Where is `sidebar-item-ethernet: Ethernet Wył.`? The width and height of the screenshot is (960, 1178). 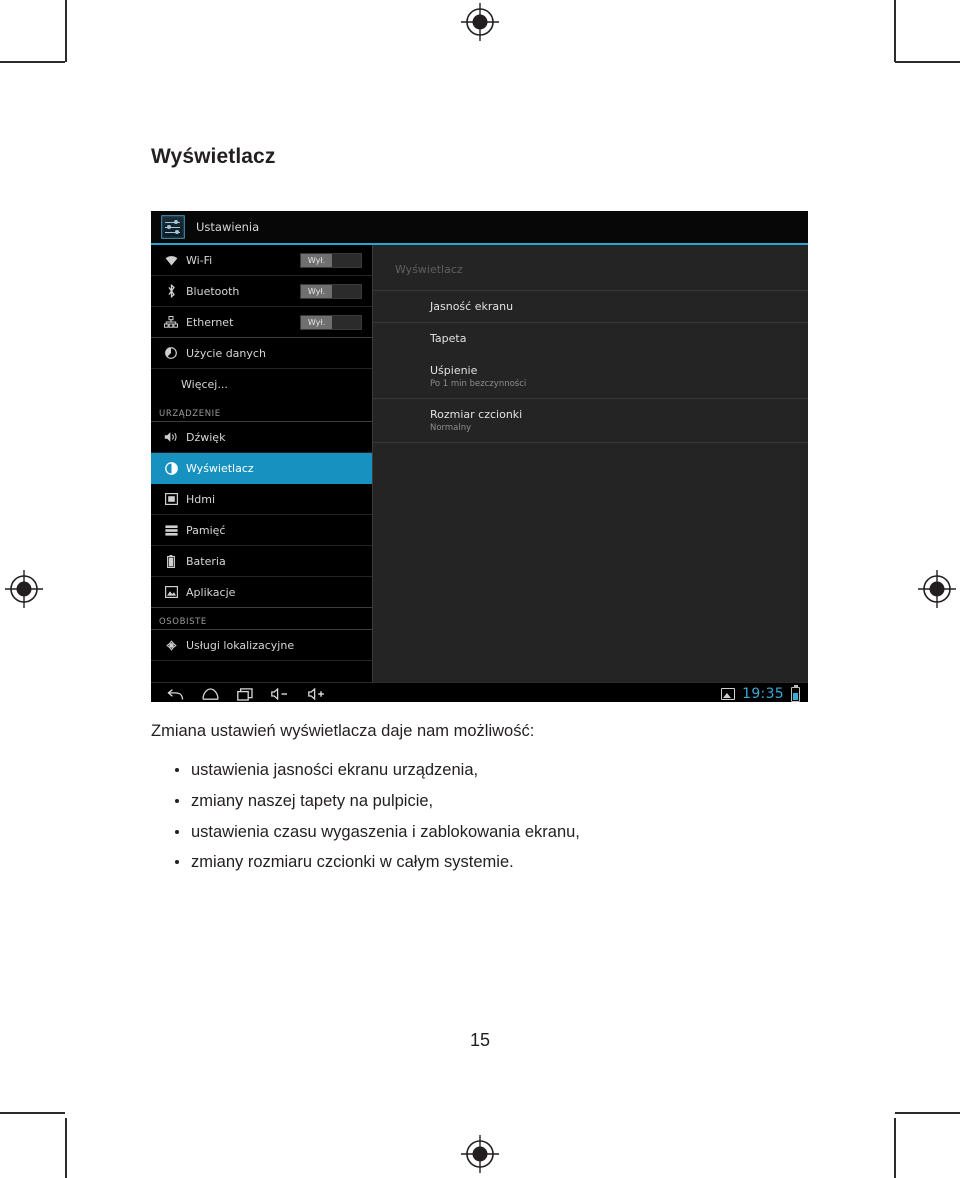 sidebar-item-ethernet: Ethernet Wył. is located at coordinates (261, 322).